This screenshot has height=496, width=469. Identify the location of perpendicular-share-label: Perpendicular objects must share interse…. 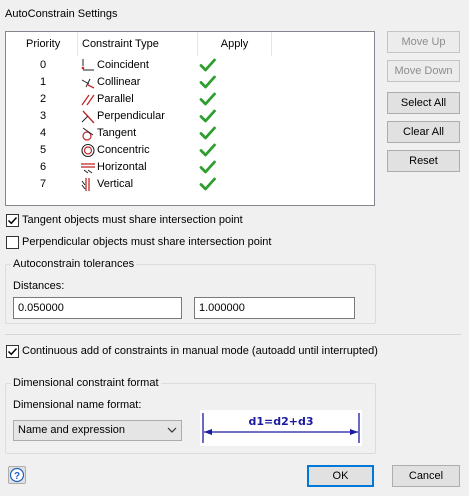
(146, 242).